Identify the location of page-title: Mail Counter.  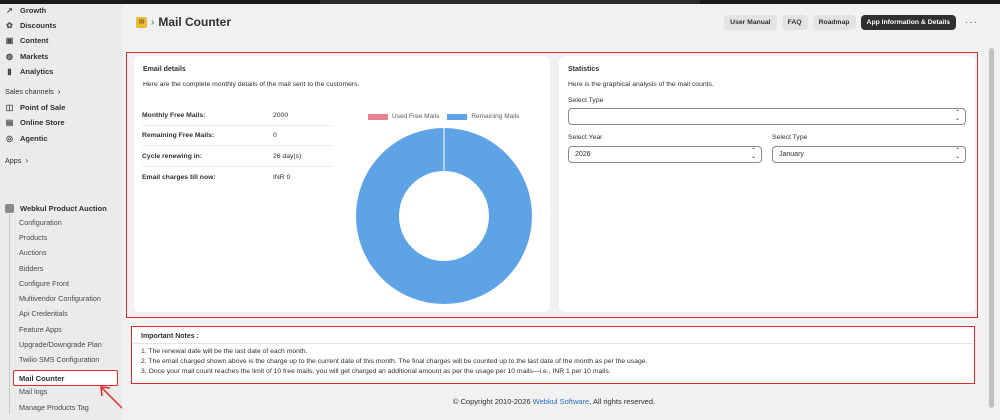
(195, 22).